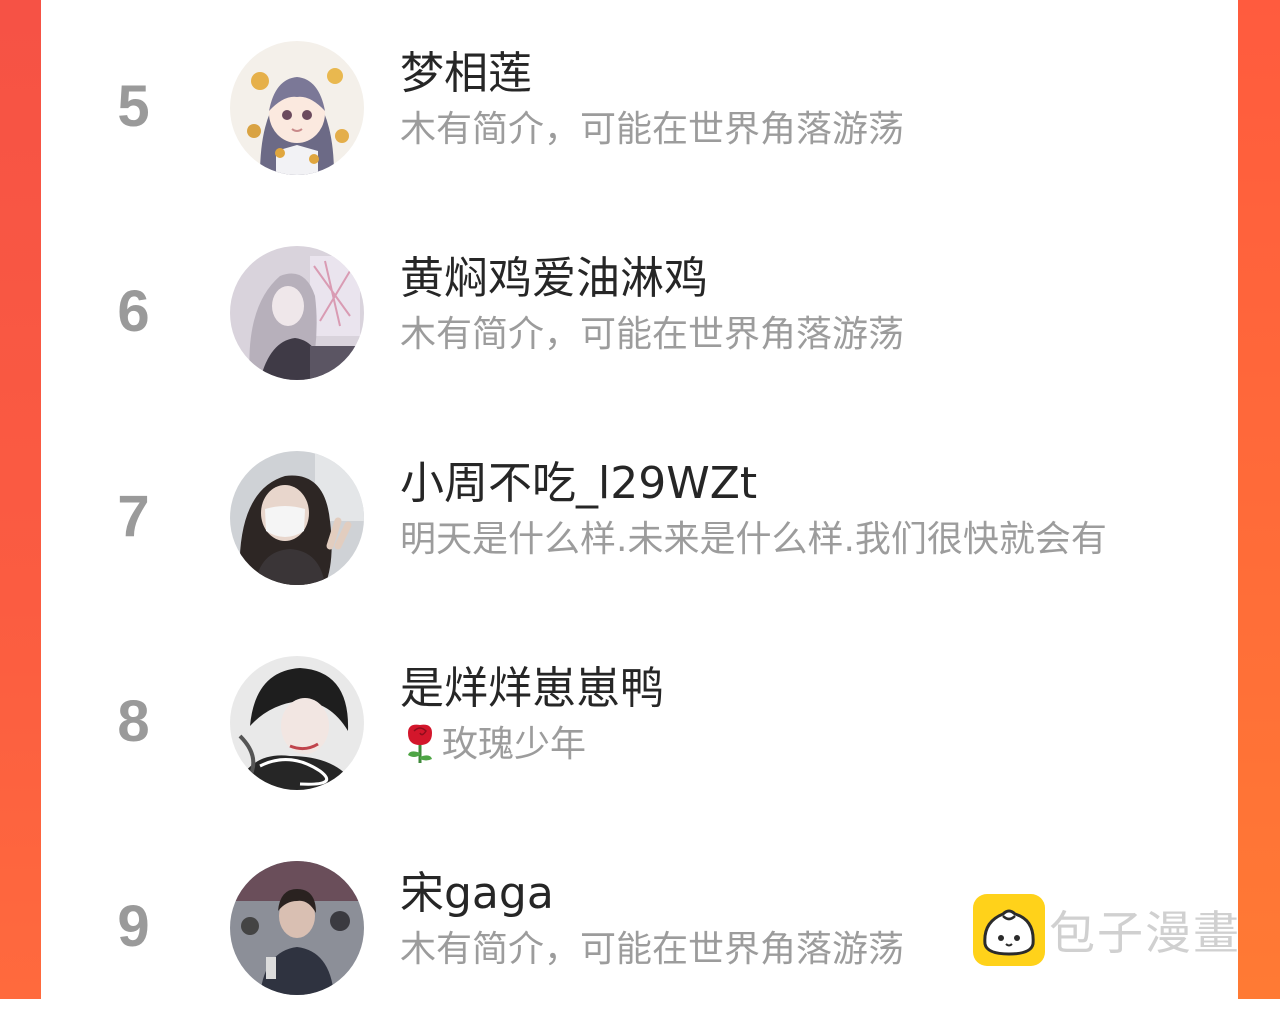  I want to click on rank-number: 7, so click(133, 516).